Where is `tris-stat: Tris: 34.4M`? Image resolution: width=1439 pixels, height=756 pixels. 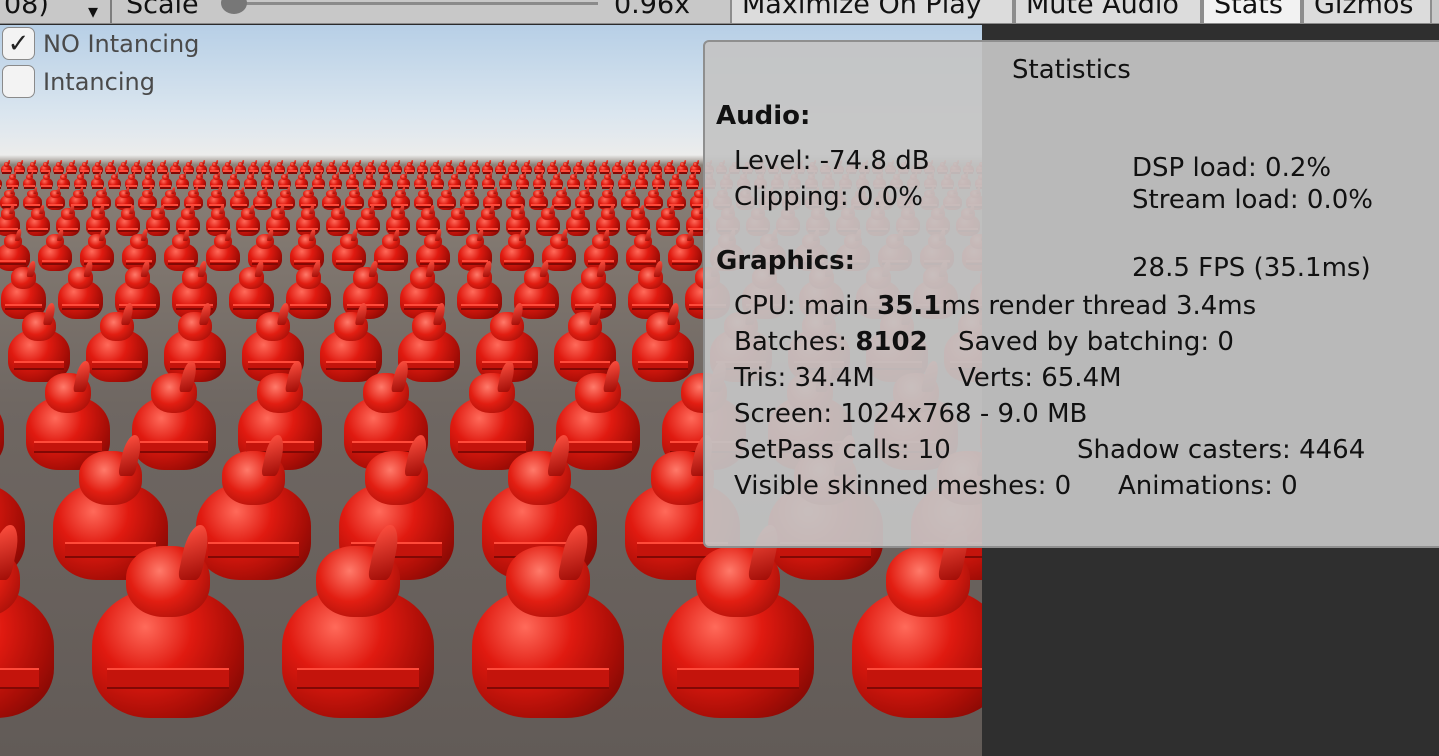 tris-stat: Tris: 34.4M is located at coordinates (804, 378).